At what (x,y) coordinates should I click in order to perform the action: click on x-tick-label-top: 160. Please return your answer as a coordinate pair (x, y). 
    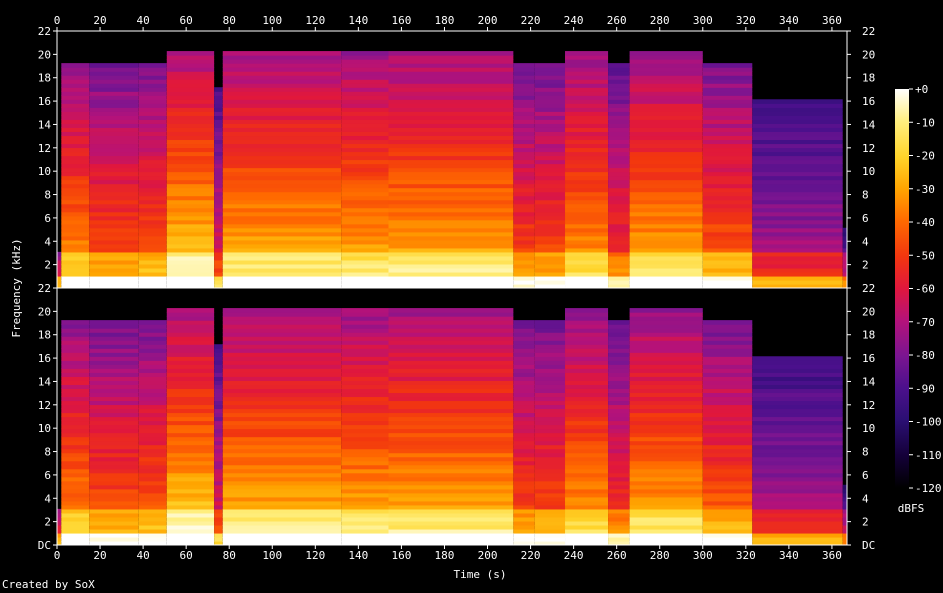
    Looking at the image, I should click on (401, 20).